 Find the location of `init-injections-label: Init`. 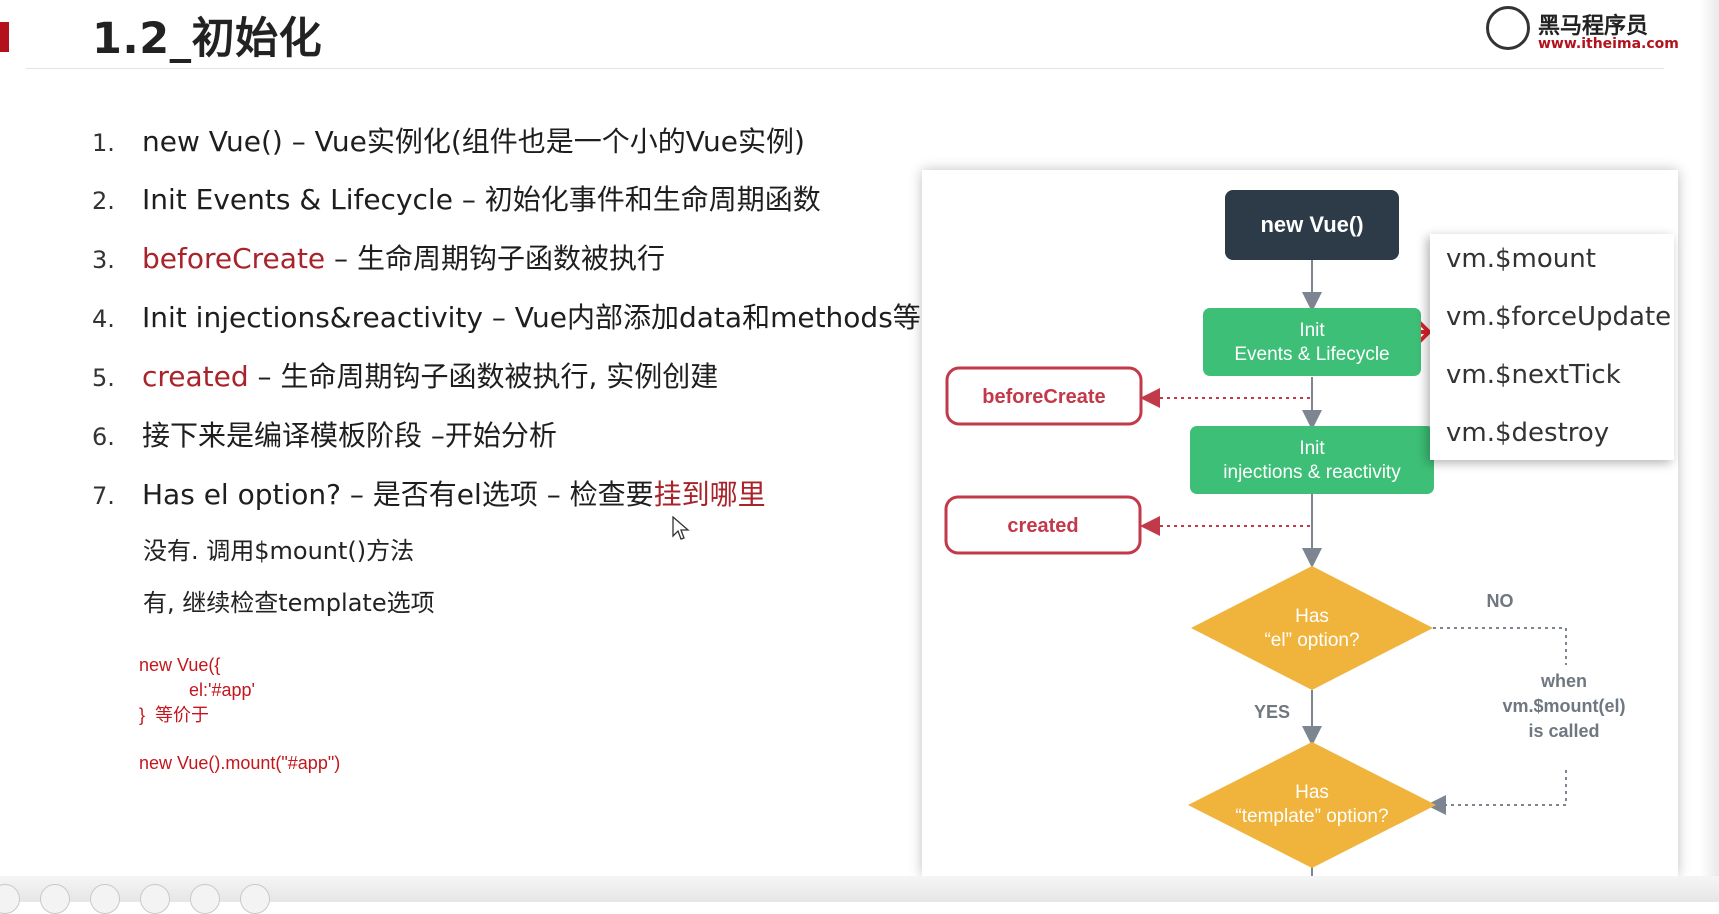

init-injections-label: Init is located at coordinates (1312, 448).